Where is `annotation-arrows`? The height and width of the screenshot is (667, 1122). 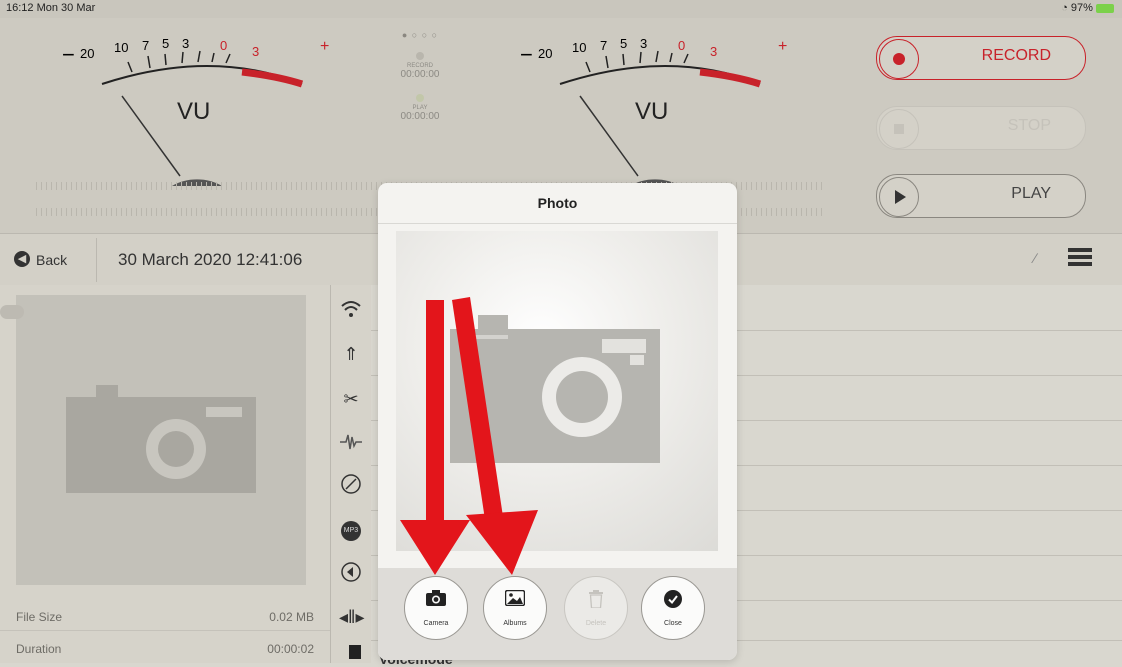
annotation-arrows is located at coordinates (469, 436).